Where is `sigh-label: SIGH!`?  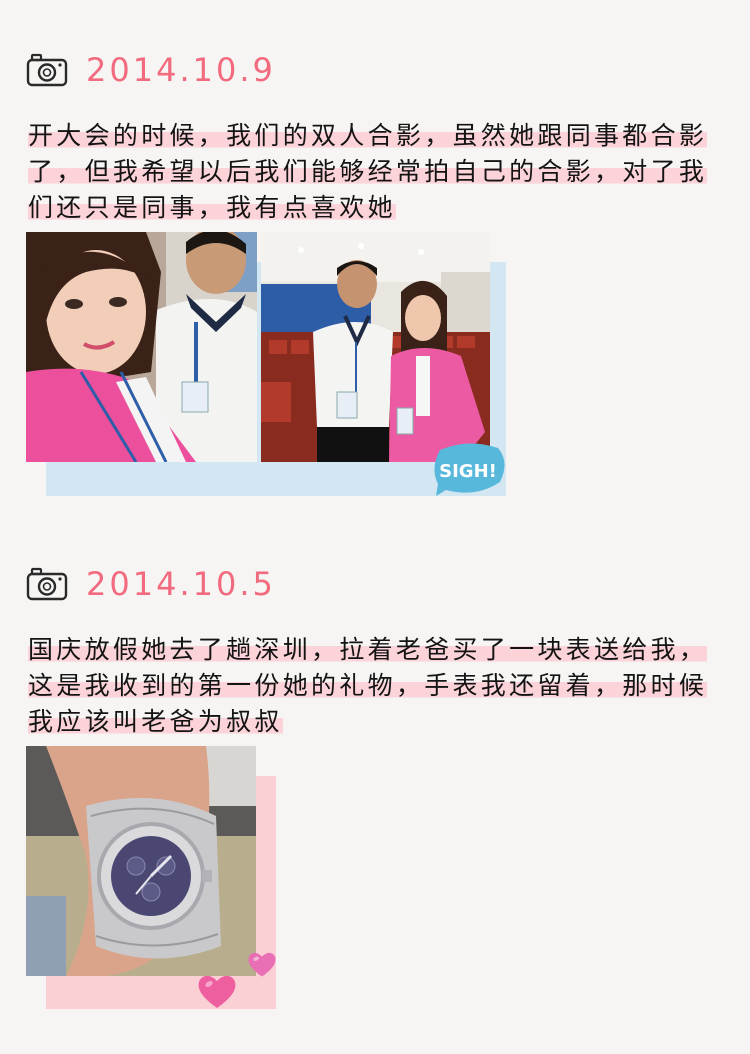 sigh-label: SIGH! is located at coordinates (468, 471).